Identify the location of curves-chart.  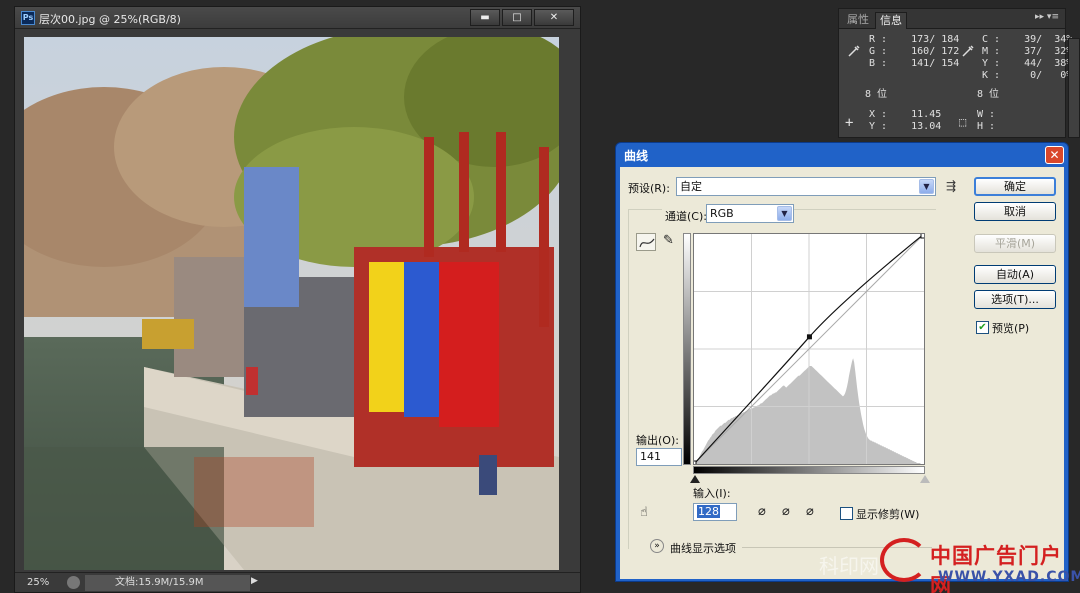
(808, 349).